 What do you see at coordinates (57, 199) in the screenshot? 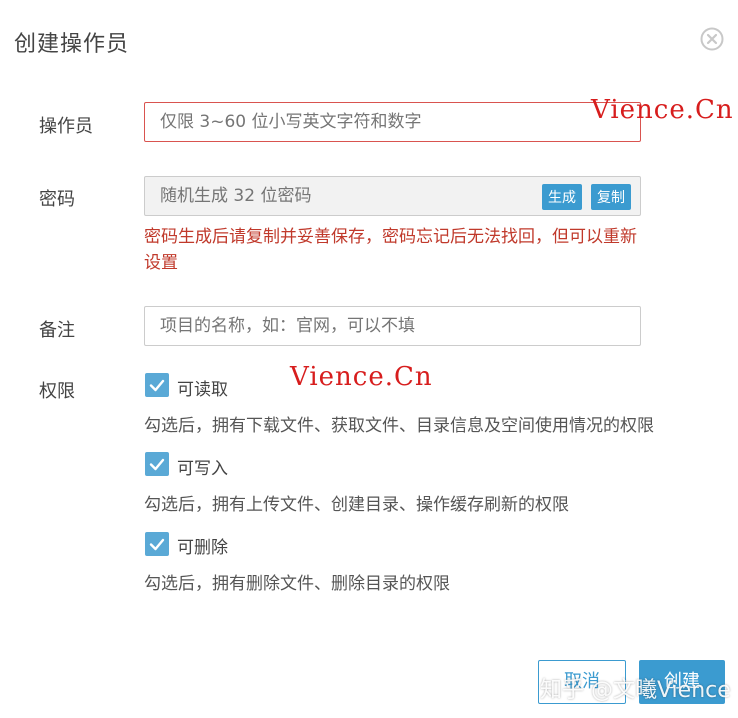
I see `password-label: 密码` at bounding box center [57, 199].